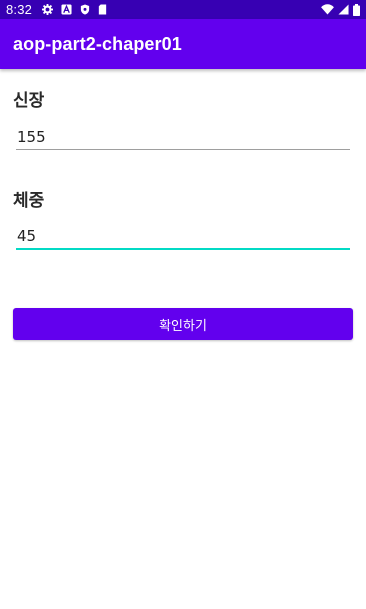  Describe the element at coordinates (327, 9) in the screenshot. I see `wifi-icon` at that location.